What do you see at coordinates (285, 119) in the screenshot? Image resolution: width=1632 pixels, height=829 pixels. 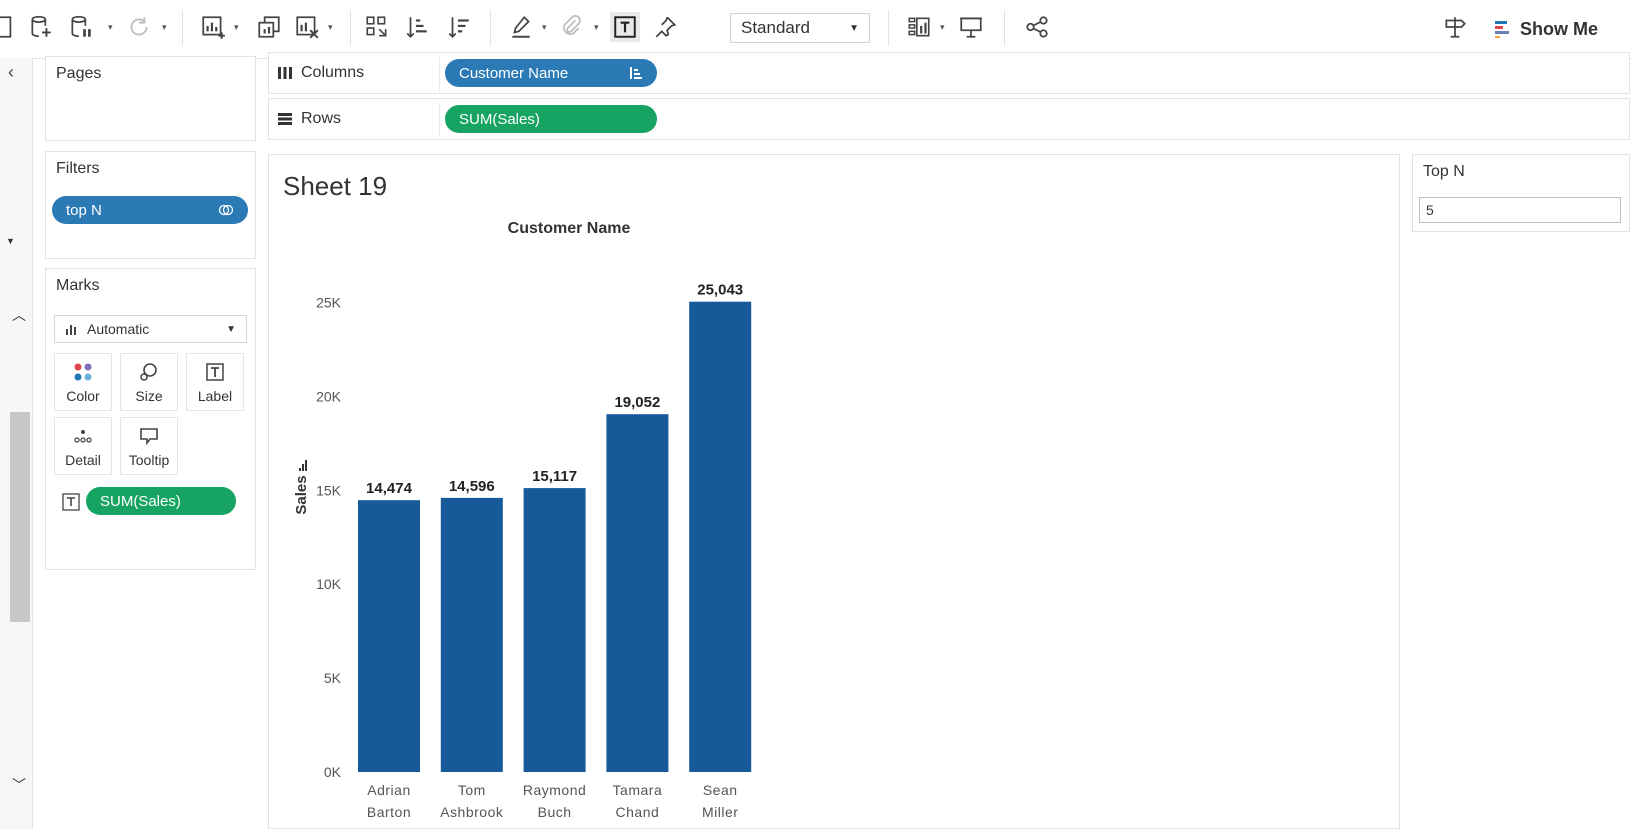 I see `rows-icon` at bounding box center [285, 119].